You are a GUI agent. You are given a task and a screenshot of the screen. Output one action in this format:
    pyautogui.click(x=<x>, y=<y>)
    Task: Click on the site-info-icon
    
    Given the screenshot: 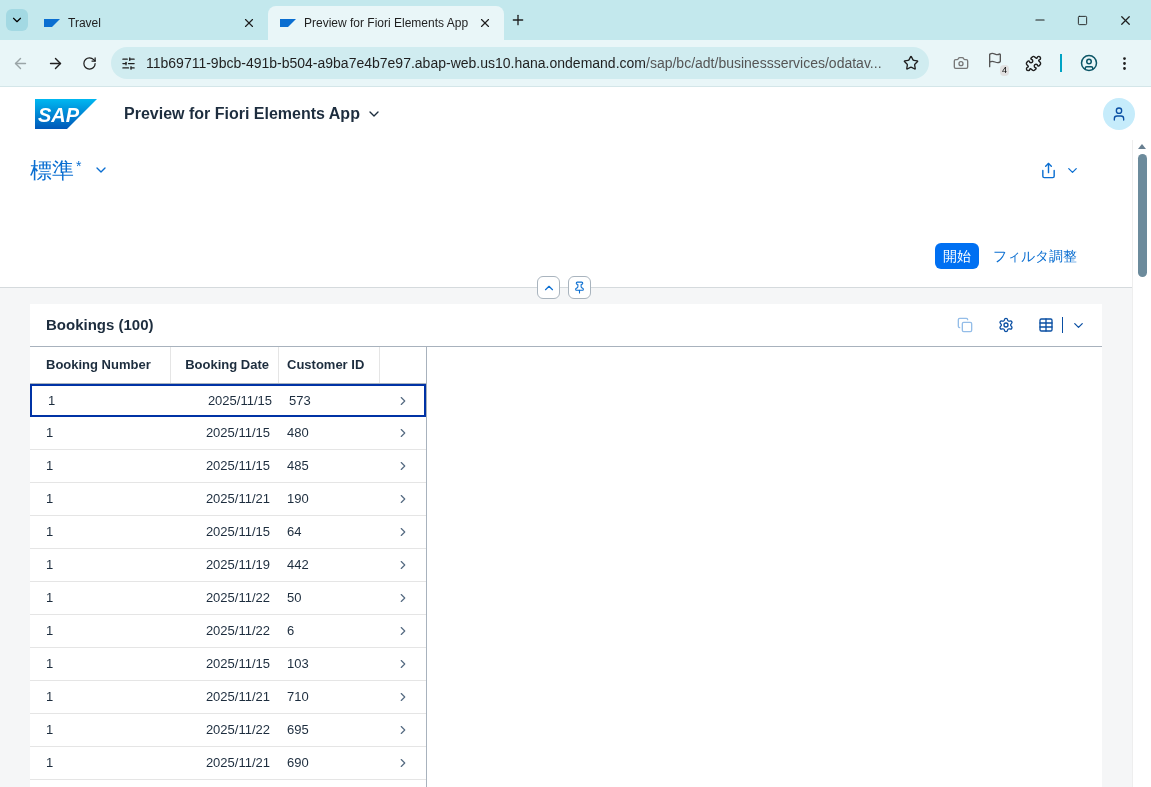 What is the action you would take?
    pyautogui.click(x=128, y=63)
    